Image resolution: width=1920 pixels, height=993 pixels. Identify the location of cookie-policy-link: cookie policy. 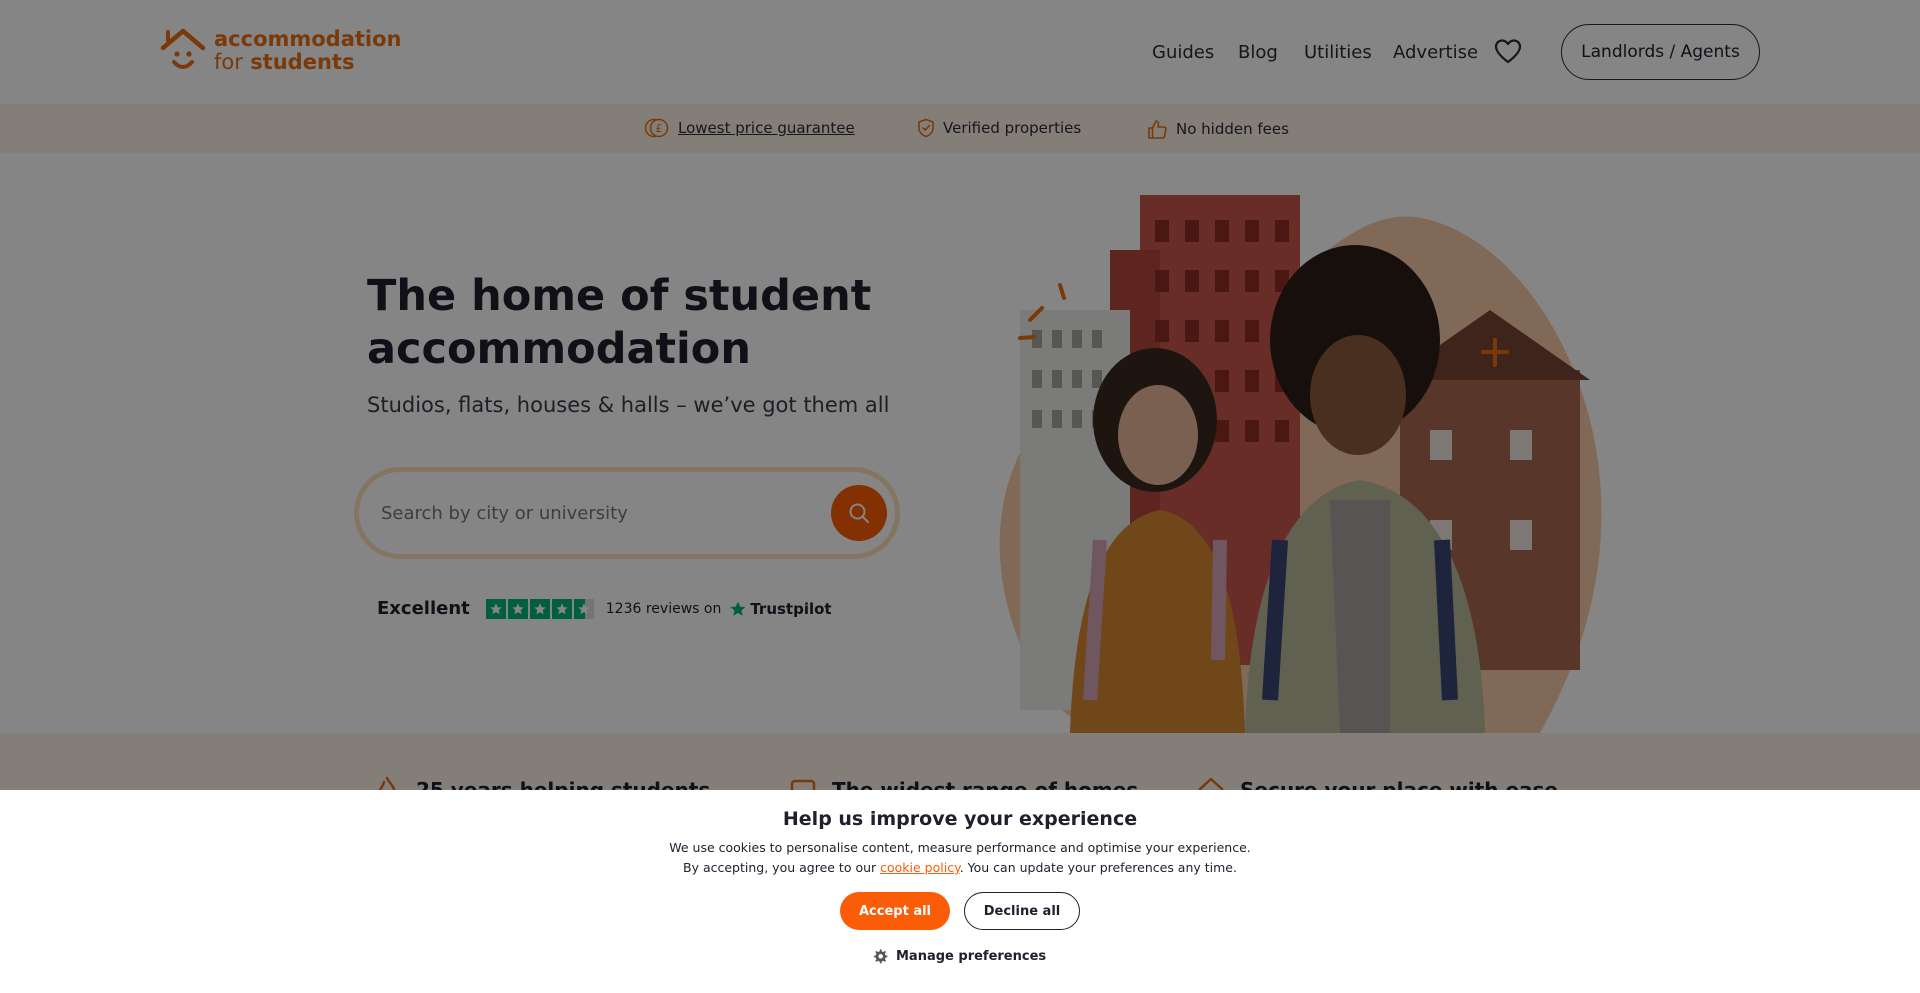
(920, 867).